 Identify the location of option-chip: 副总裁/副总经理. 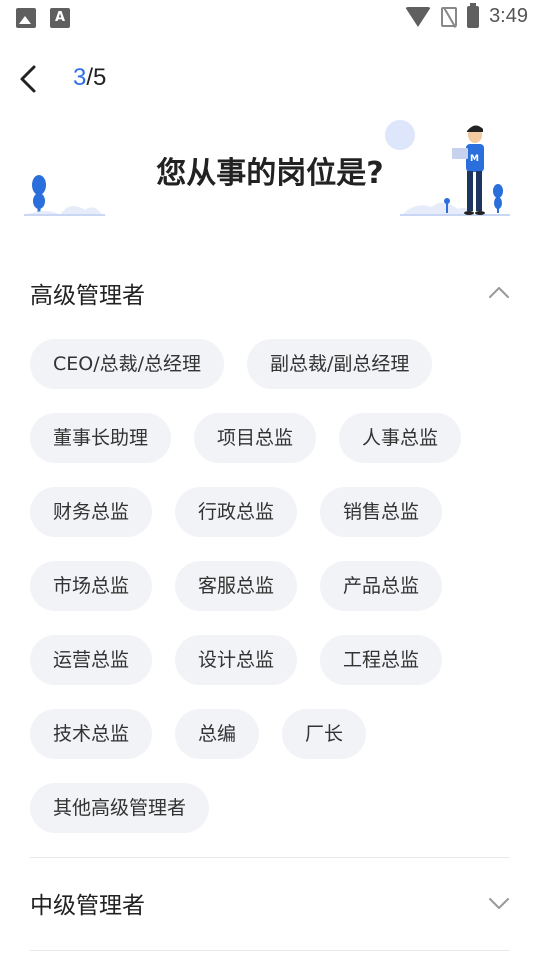
(340, 364).